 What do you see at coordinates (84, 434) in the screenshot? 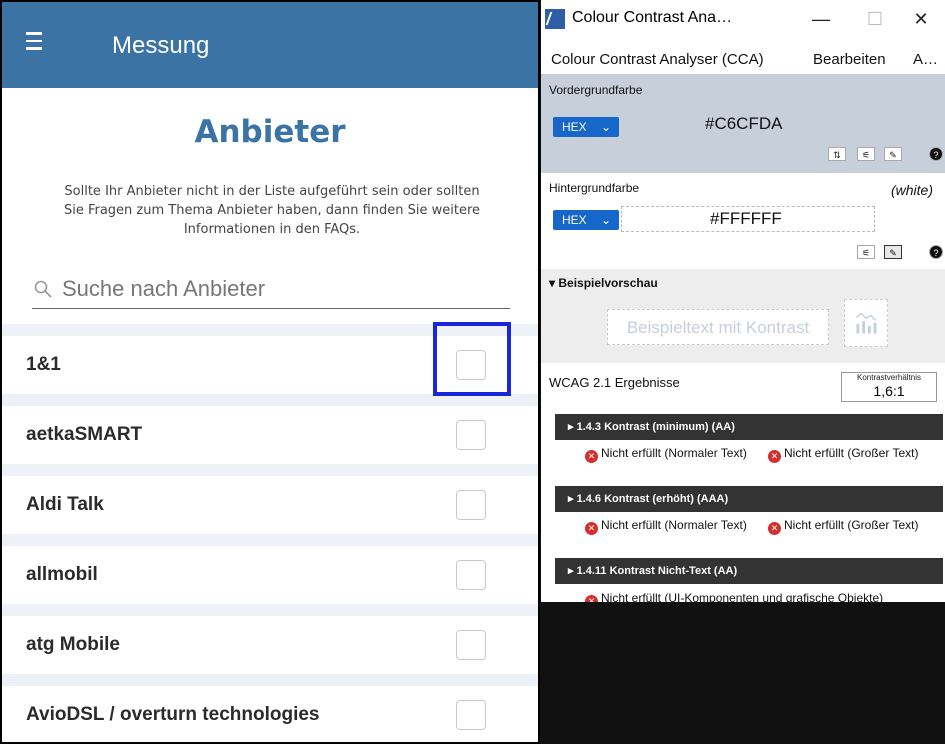
I see `provider-name: aetkaSMART` at bounding box center [84, 434].